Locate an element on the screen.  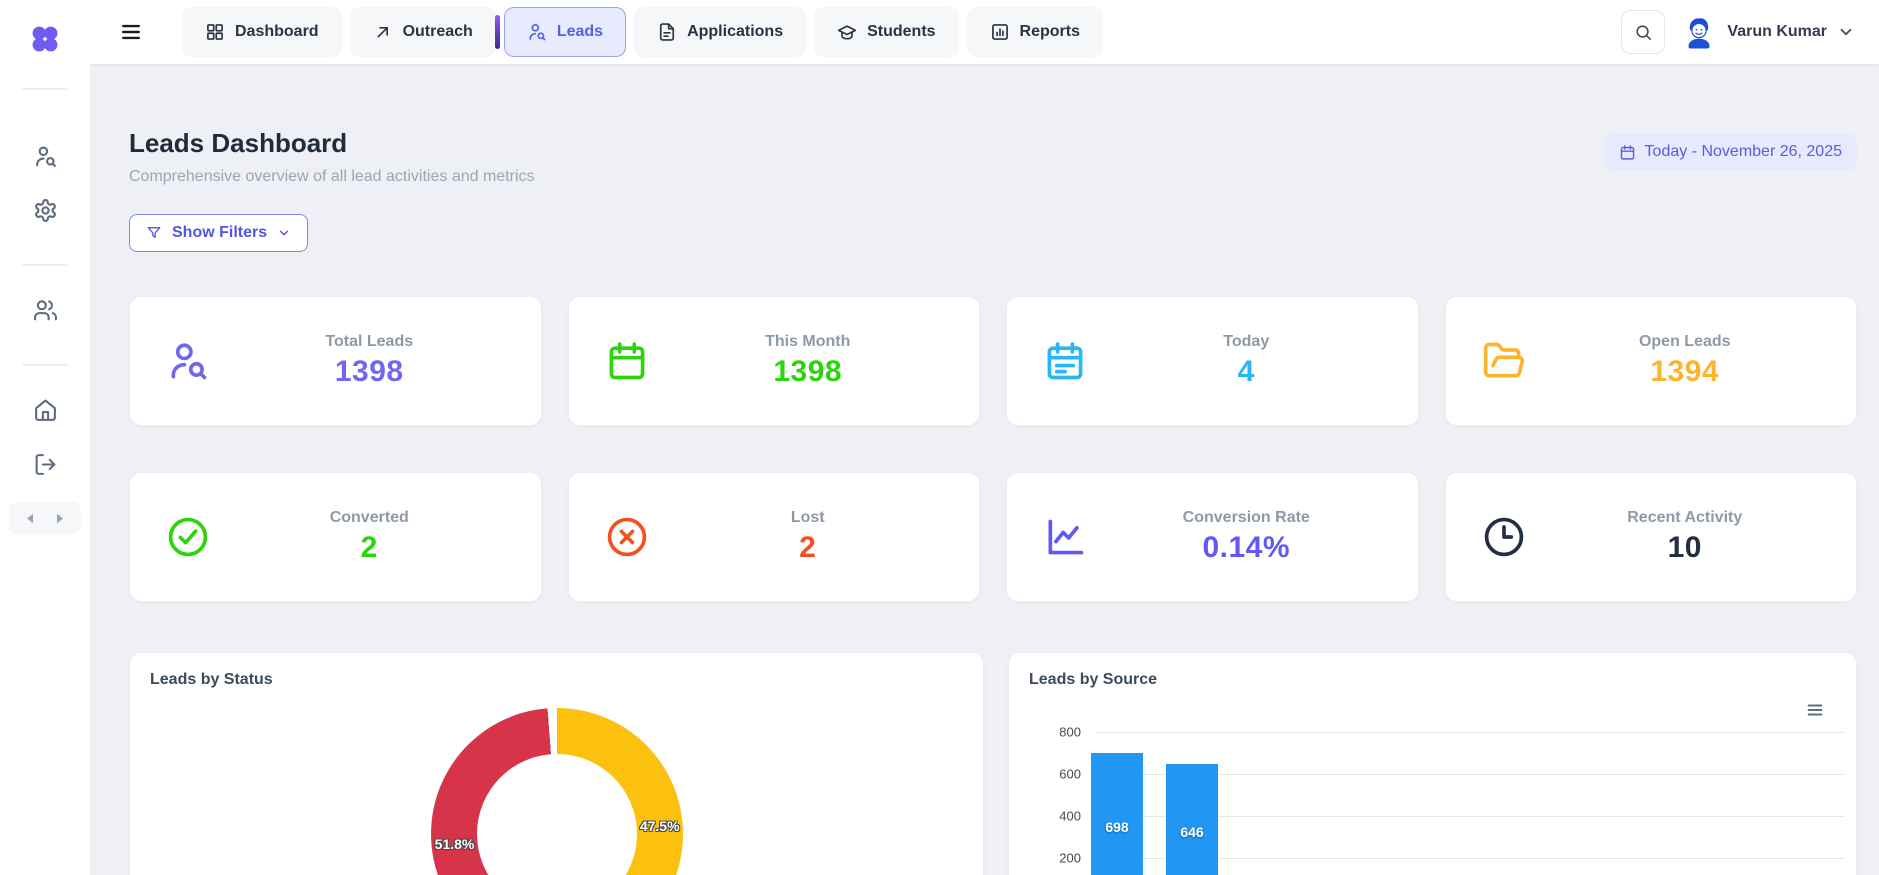
stat-label: Today is located at coordinates (1246, 341).